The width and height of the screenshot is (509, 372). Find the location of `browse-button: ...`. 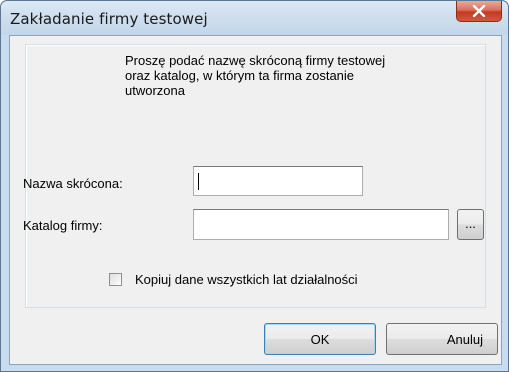

browse-button: ... is located at coordinates (470, 224).